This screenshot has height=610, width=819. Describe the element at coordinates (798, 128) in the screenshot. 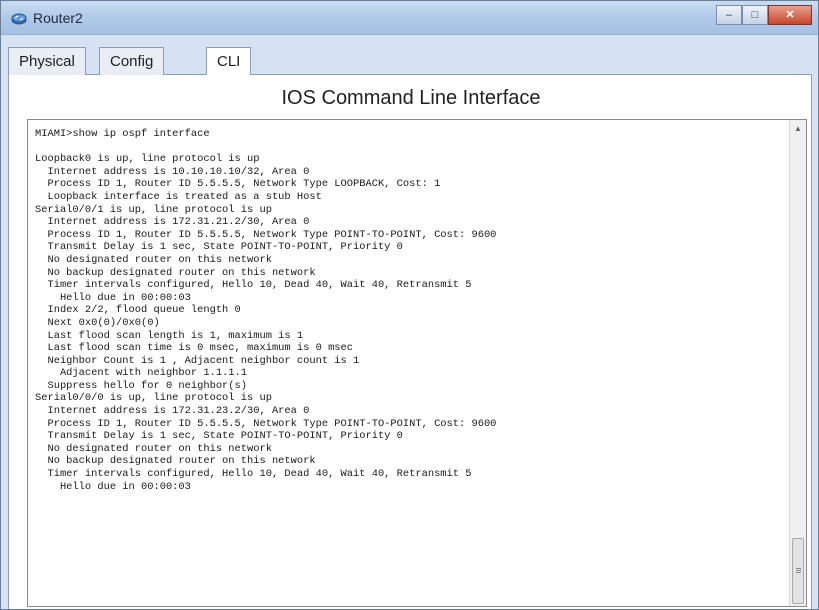

I see `scroll-up-icon: ▲` at that location.